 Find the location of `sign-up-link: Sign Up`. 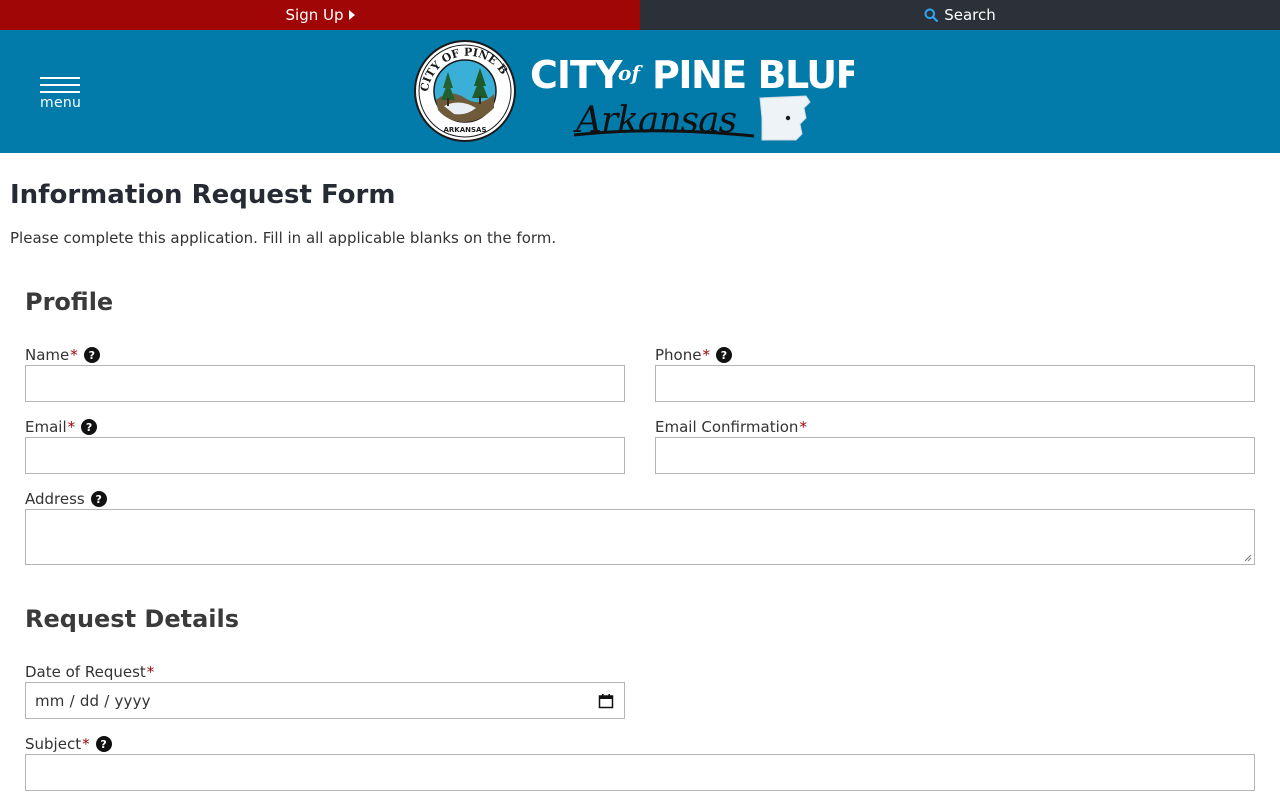

sign-up-link: Sign Up is located at coordinates (320, 15).